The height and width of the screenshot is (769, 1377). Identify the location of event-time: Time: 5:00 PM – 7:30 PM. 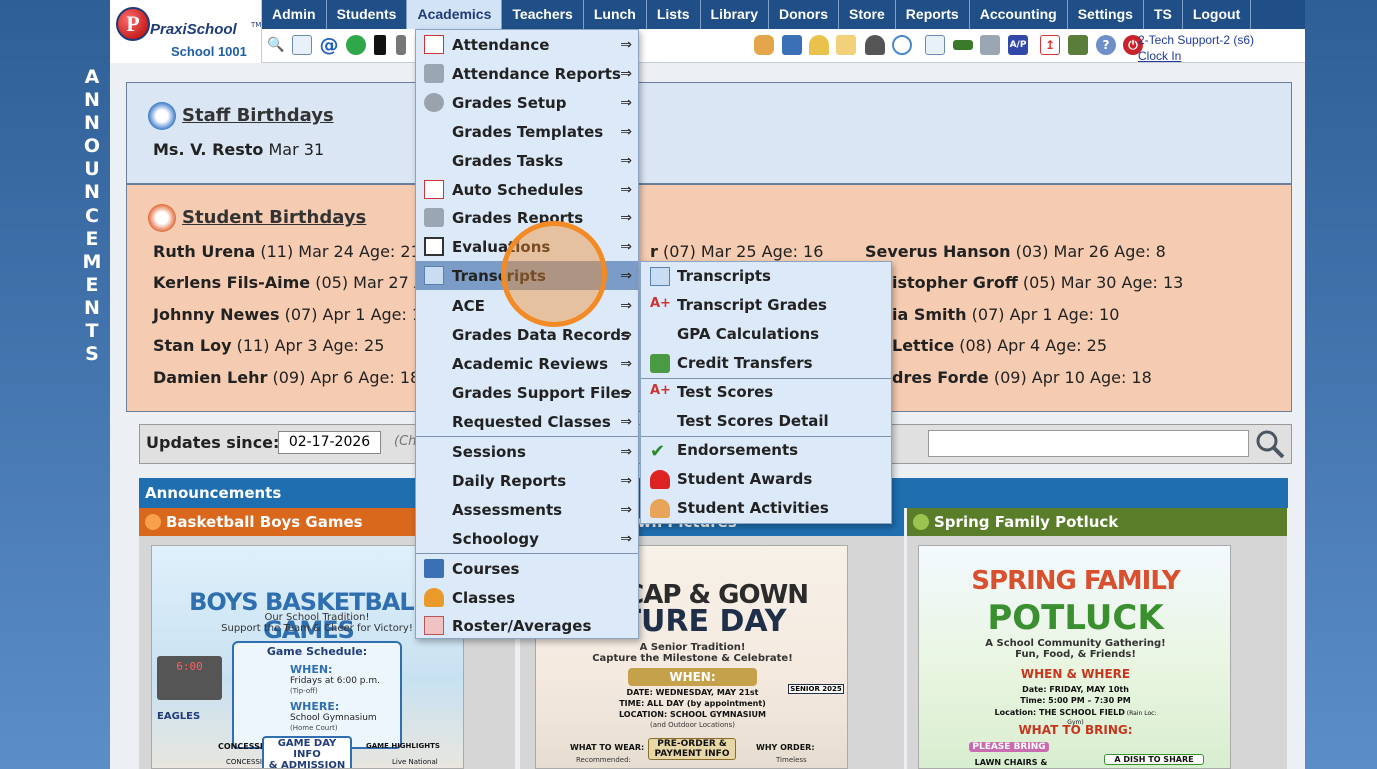
(1075, 700).